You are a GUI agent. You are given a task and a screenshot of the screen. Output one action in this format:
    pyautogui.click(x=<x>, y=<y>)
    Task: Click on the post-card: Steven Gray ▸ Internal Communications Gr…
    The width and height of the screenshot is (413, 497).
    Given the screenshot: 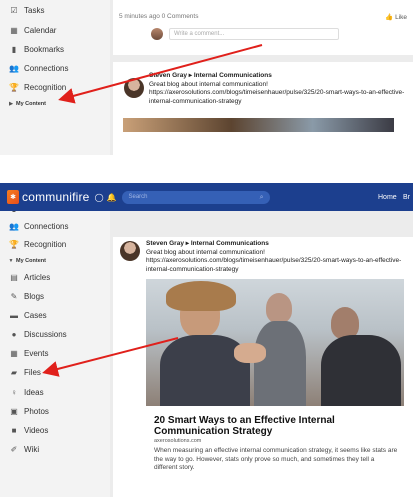 What is the action you would take?
    pyautogui.click(x=263, y=108)
    